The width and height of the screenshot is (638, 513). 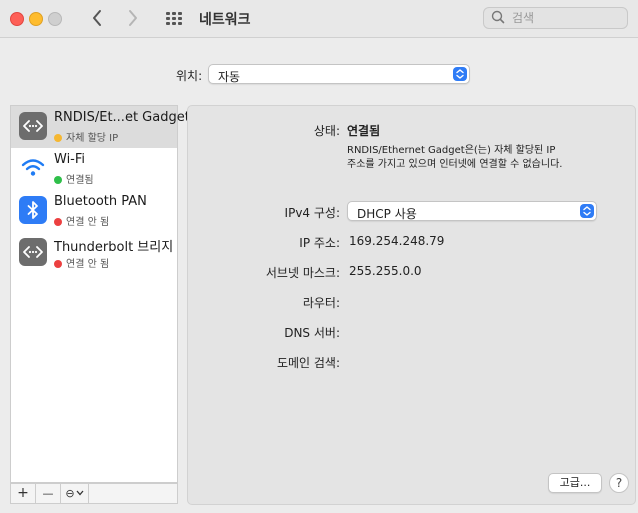 What do you see at coordinates (94, 493) in the screenshot?
I see `service-toolbar: + — ⊖` at bounding box center [94, 493].